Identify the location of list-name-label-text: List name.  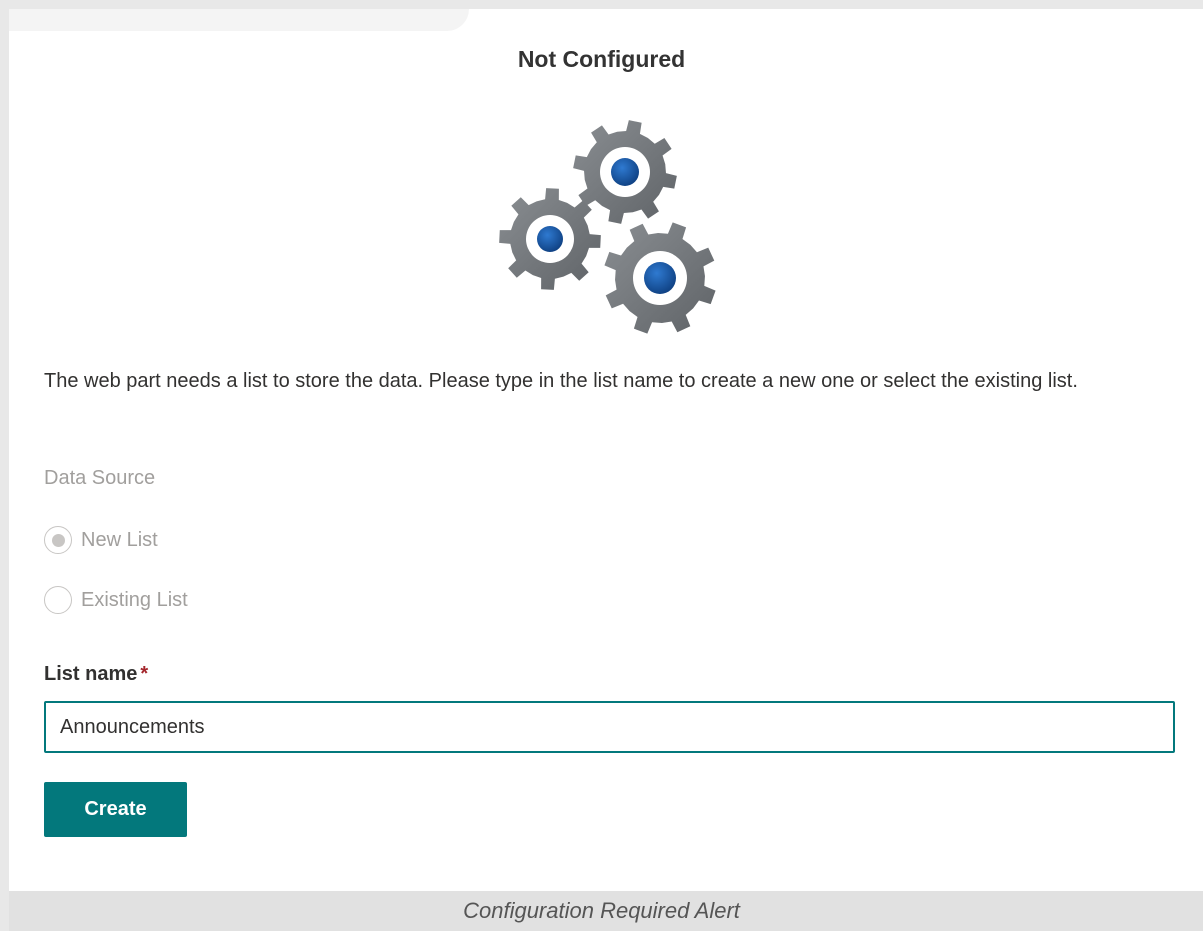
(91, 674).